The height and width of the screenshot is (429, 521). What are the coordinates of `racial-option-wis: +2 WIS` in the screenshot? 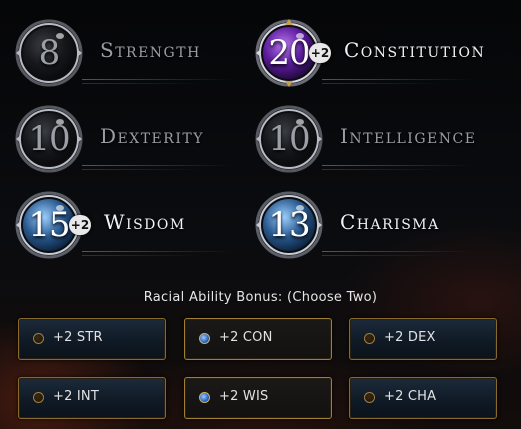 It's located at (258, 398).